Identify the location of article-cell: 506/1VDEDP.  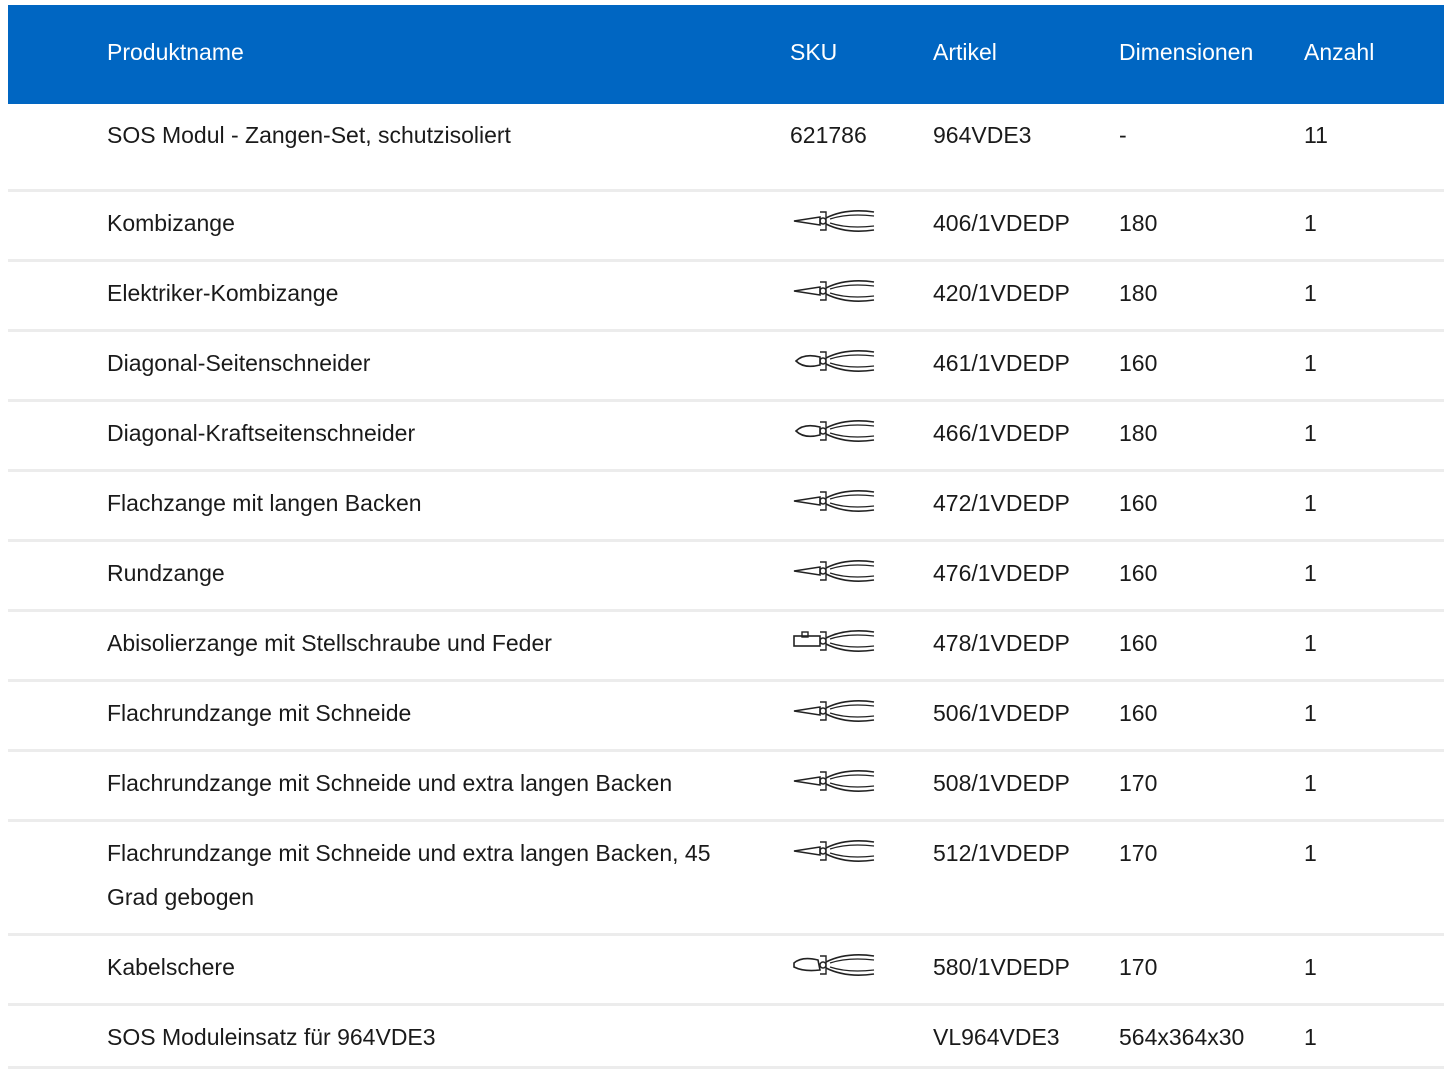
(1001, 713).